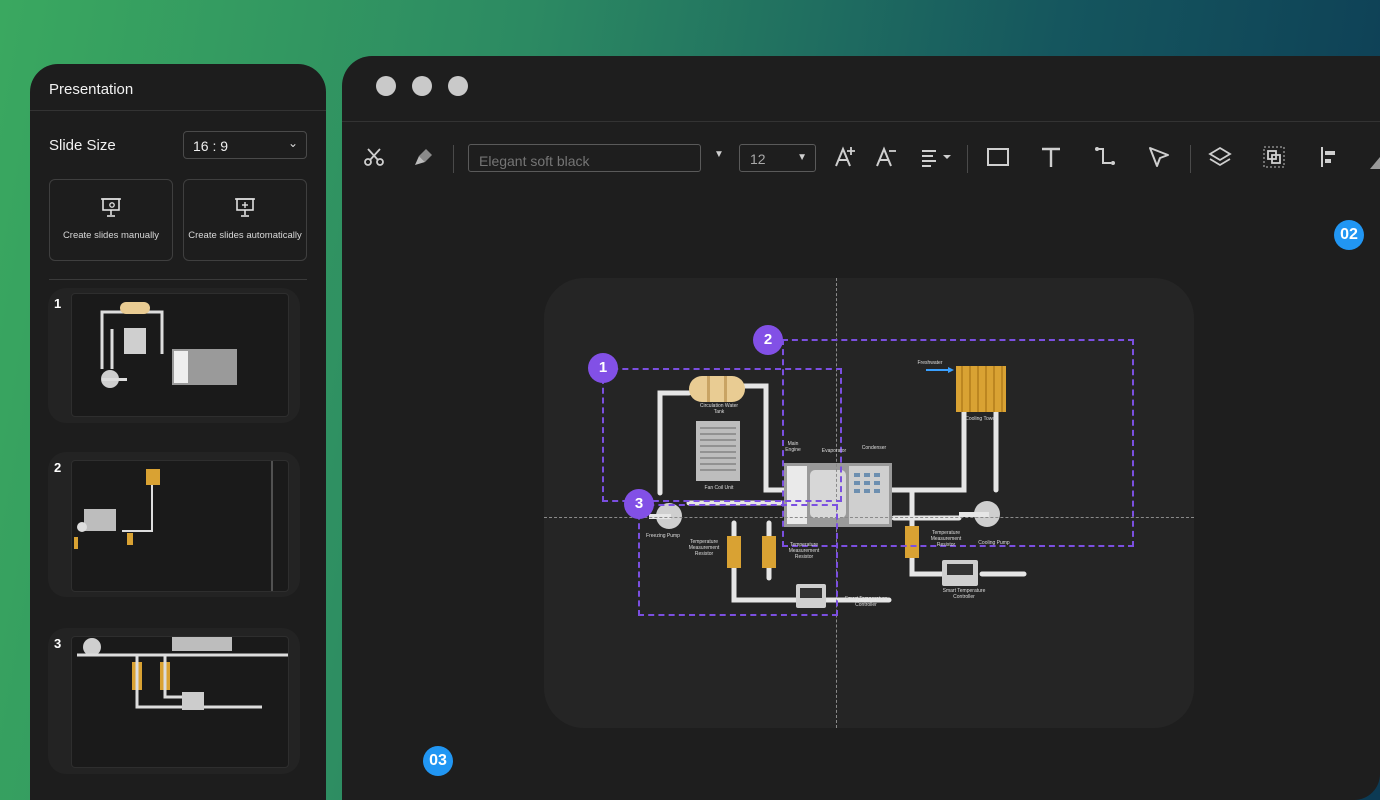 The image size is (1380, 800). What do you see at coordinates (111, 235) in the screenshot?
I see `create-manual-label: Create slides manually` at bounding box center [111, 235].